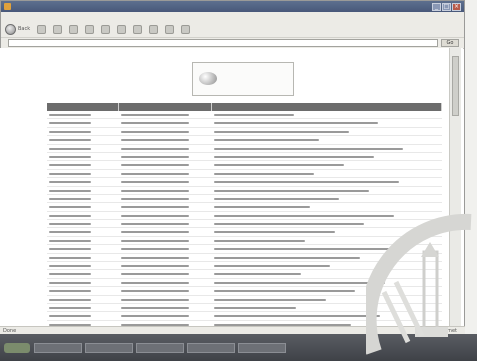 The height and width of the screenshot is (361, 477). I want to click on address-input, so click(223, 43).